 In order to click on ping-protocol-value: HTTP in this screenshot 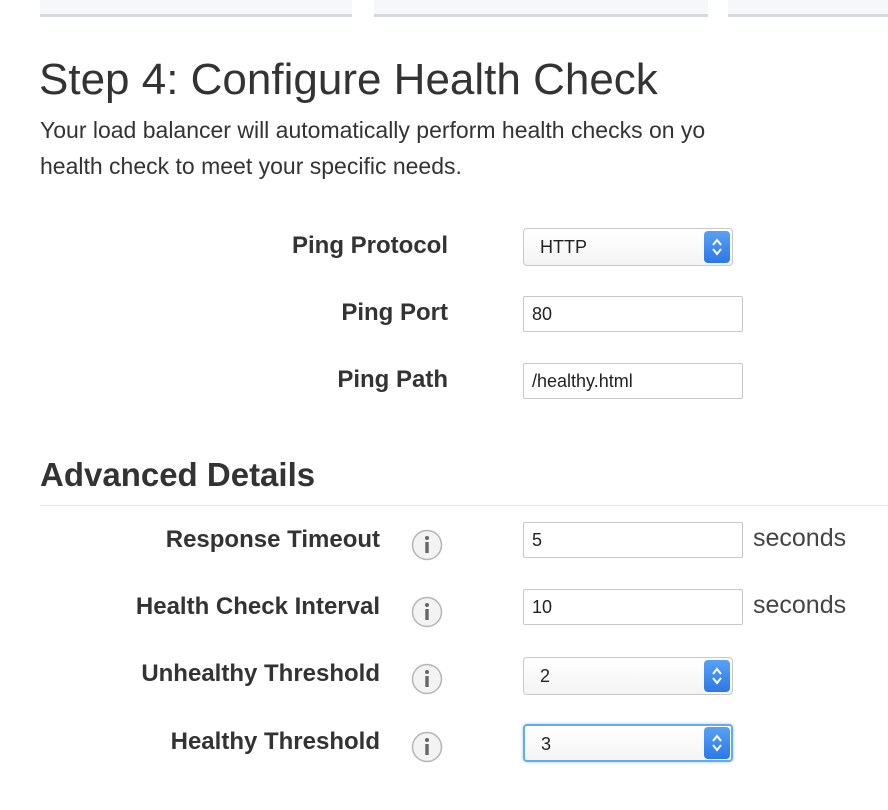, I will do `click(563, 247)`.